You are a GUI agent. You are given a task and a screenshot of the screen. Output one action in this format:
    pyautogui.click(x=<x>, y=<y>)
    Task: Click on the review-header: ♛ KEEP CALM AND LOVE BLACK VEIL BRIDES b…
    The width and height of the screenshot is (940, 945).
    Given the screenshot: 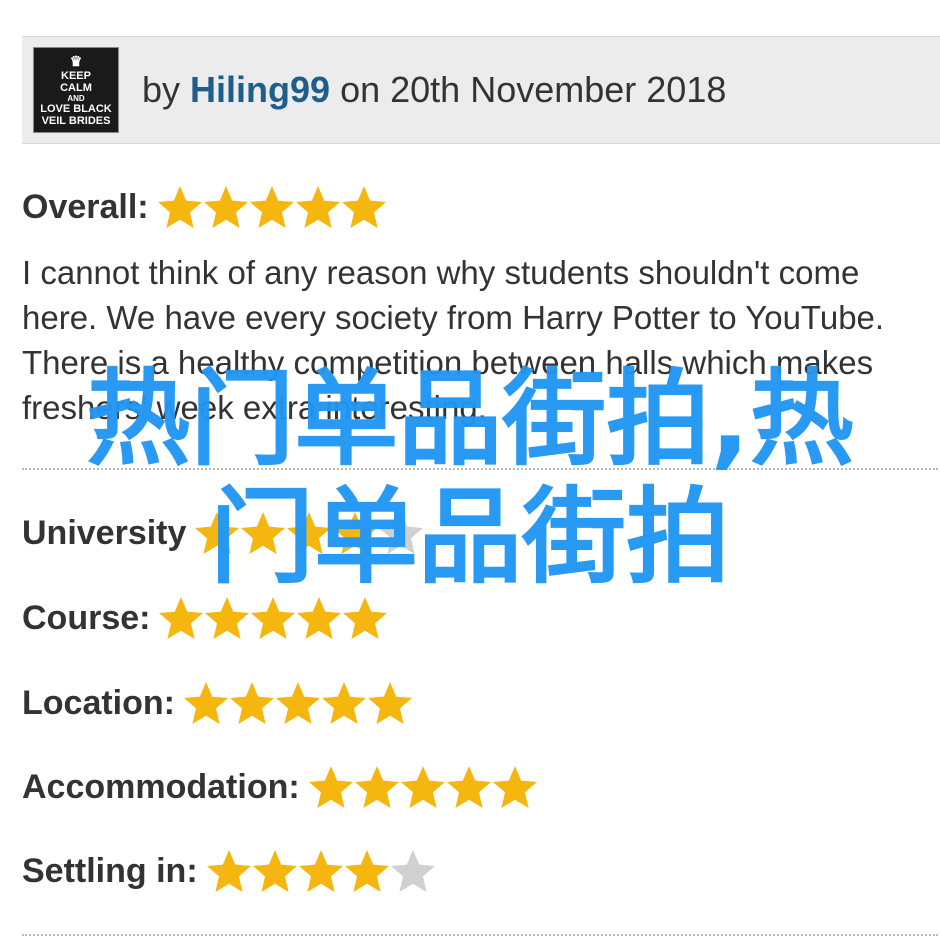 What is the action you would take?
    pyautogui.click(x=481, y=90)
    